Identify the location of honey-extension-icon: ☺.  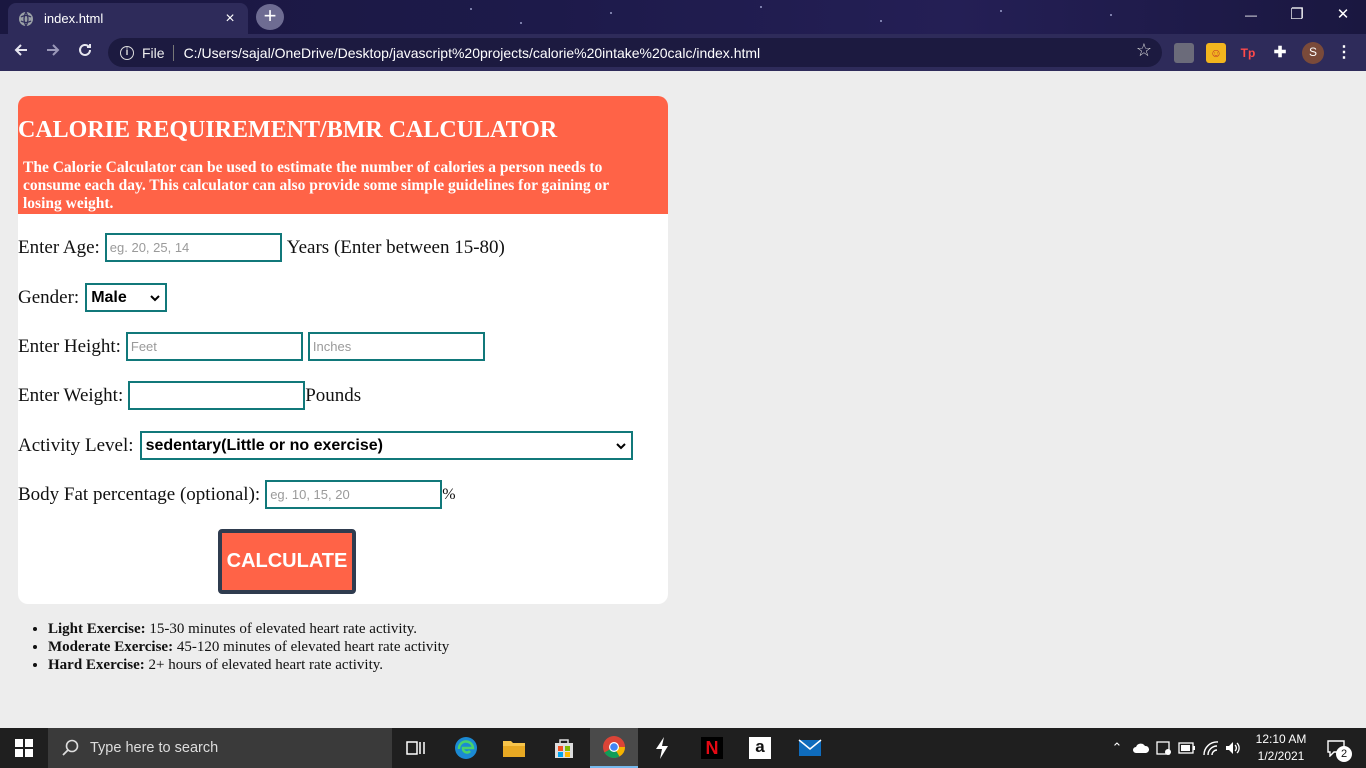
(1216, 53).